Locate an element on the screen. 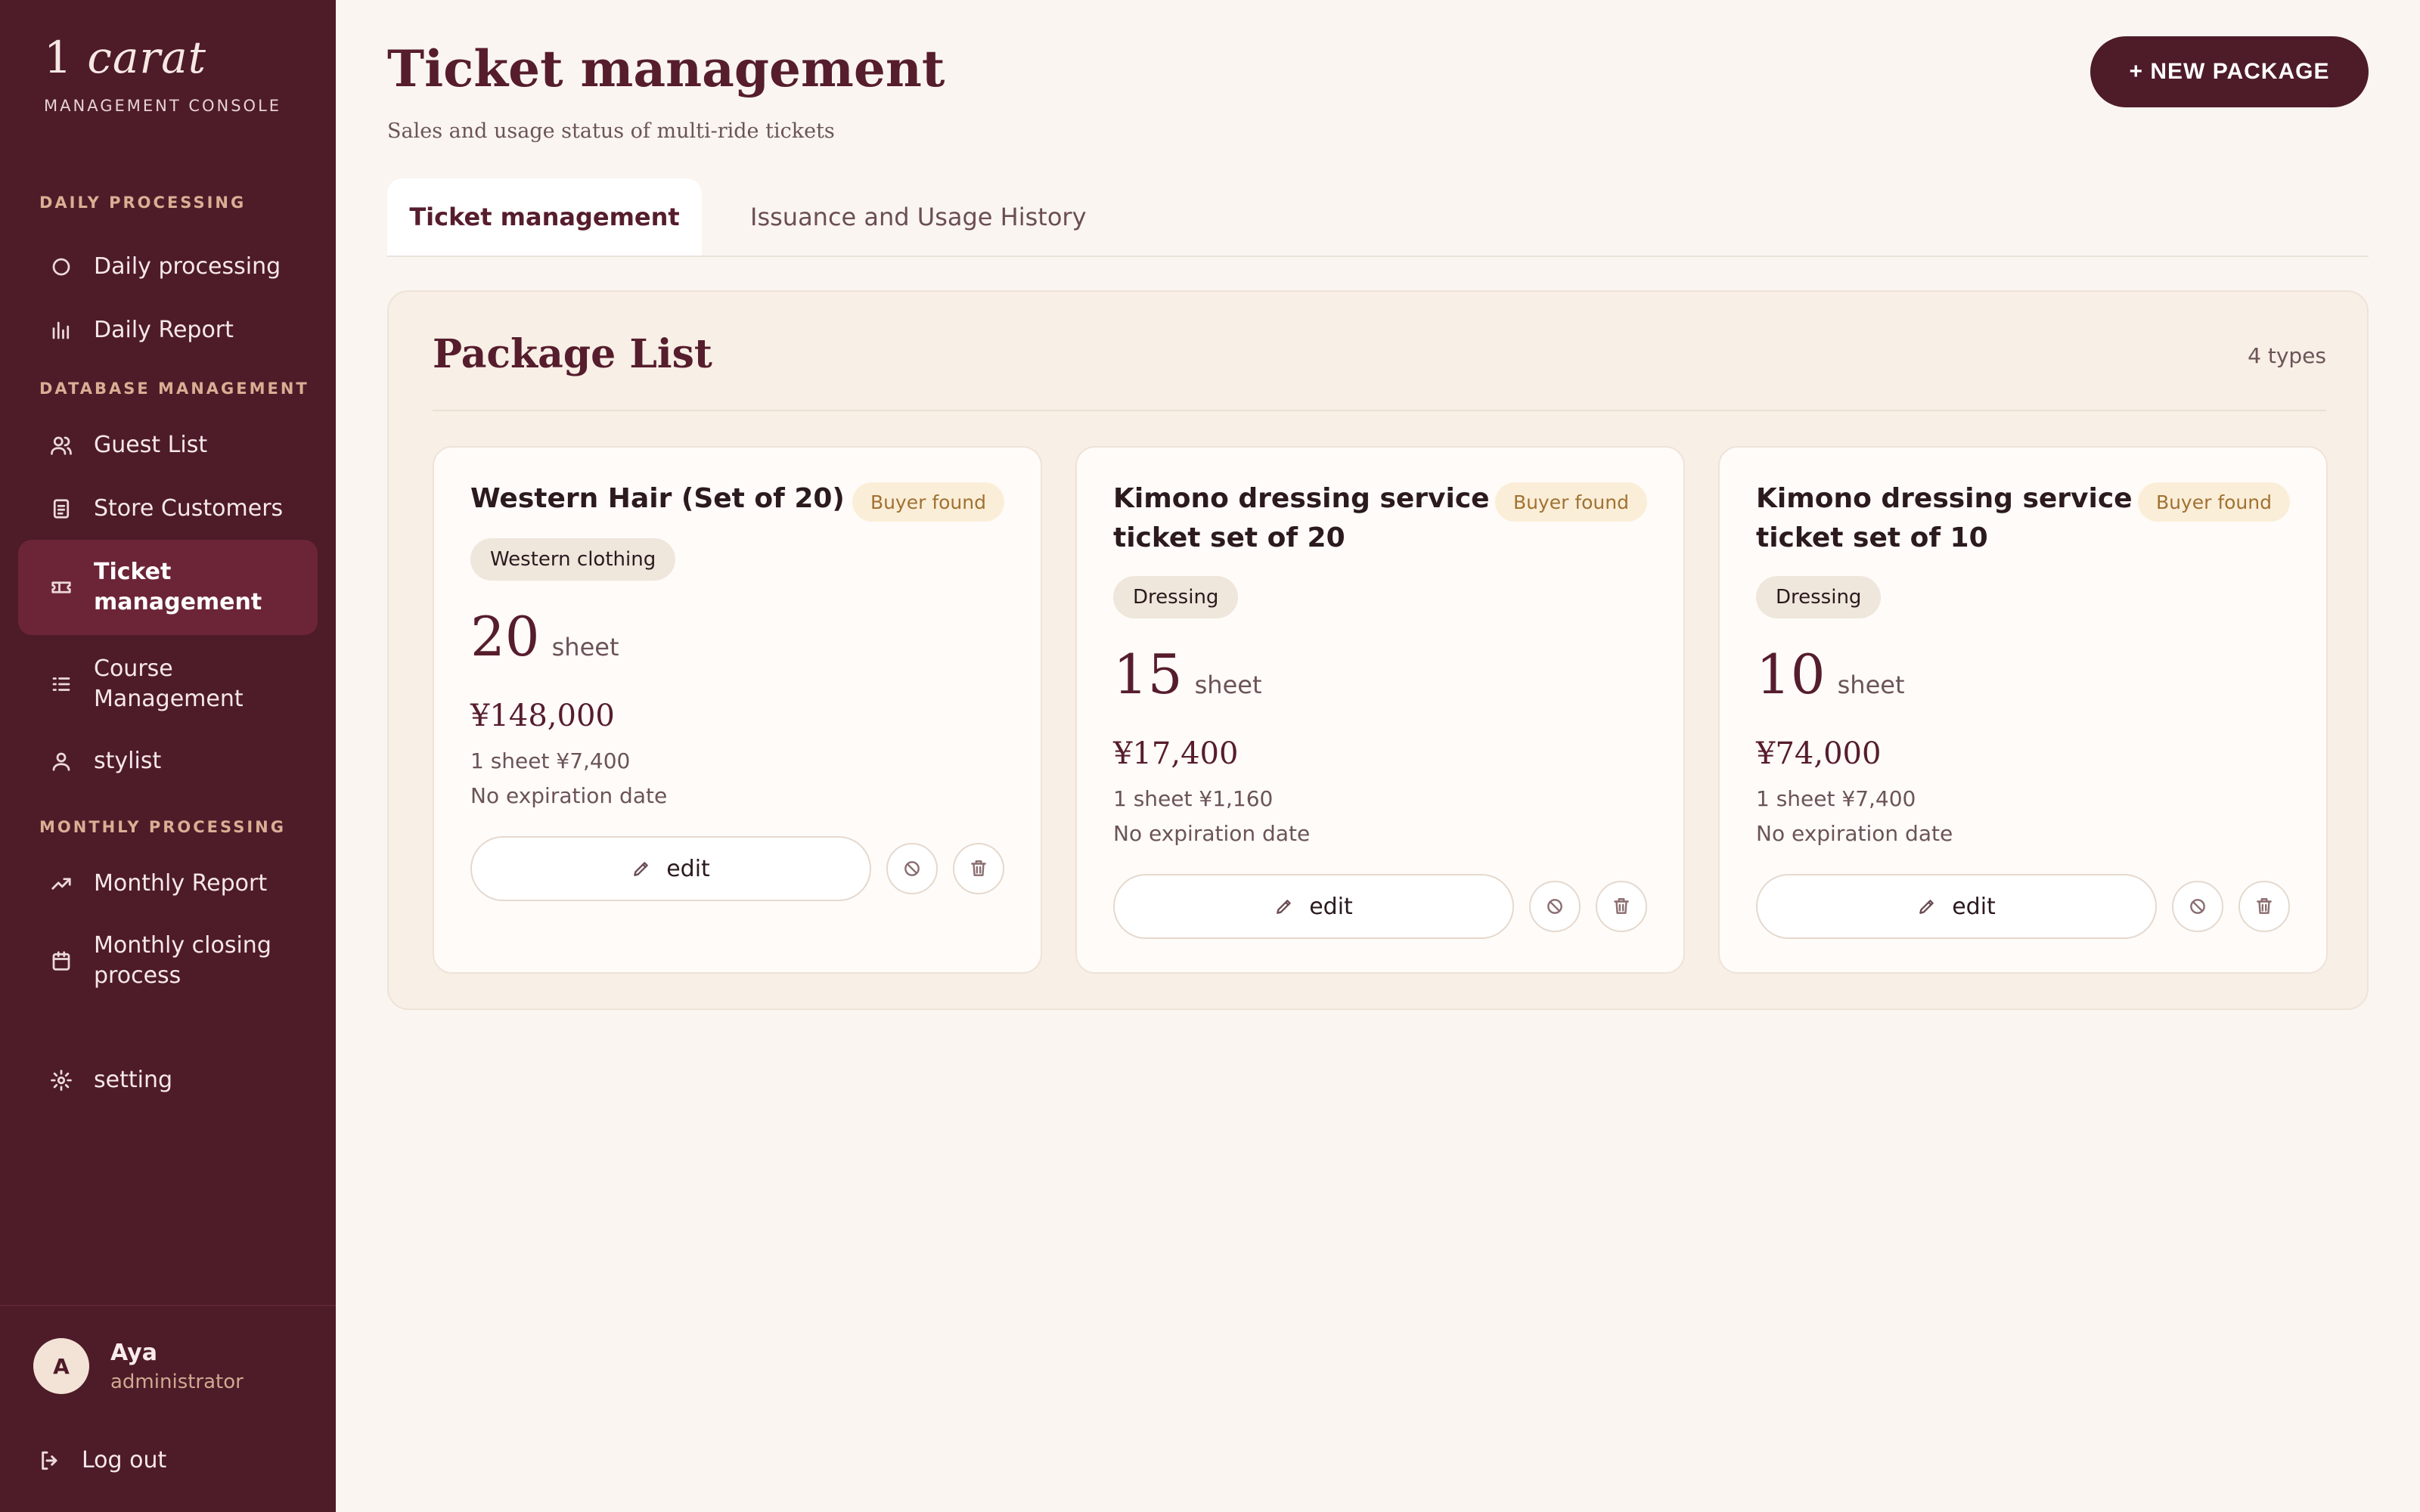  sidebar-item-daily-report: Daily Report is located at coordinates (168, 331).